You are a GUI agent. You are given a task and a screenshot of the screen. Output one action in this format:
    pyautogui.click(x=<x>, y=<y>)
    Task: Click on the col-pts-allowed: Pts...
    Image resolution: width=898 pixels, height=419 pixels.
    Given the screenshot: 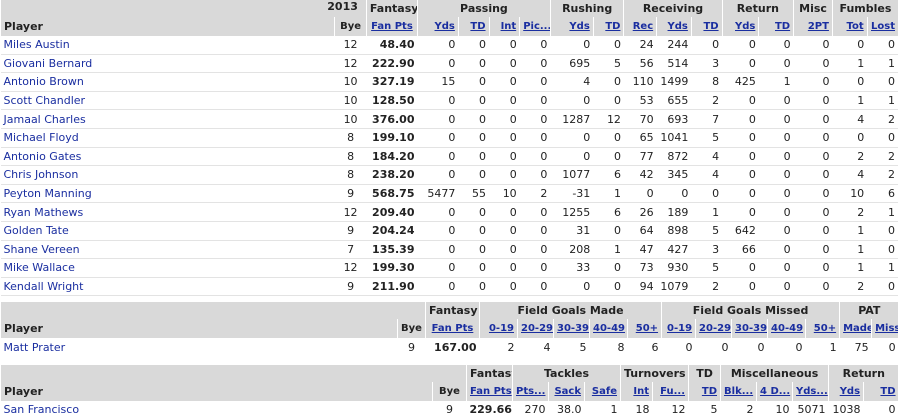 What is the action you would take?
    pyautogui.click(x=531, y=391)
    